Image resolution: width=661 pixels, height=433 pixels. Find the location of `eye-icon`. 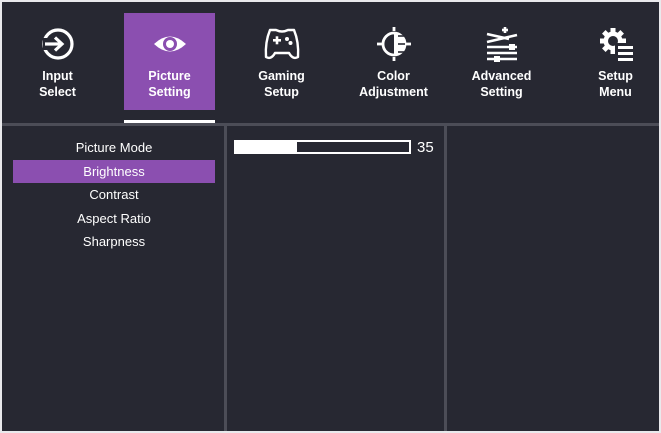

eye-icon is located at coordinates (170, 44).